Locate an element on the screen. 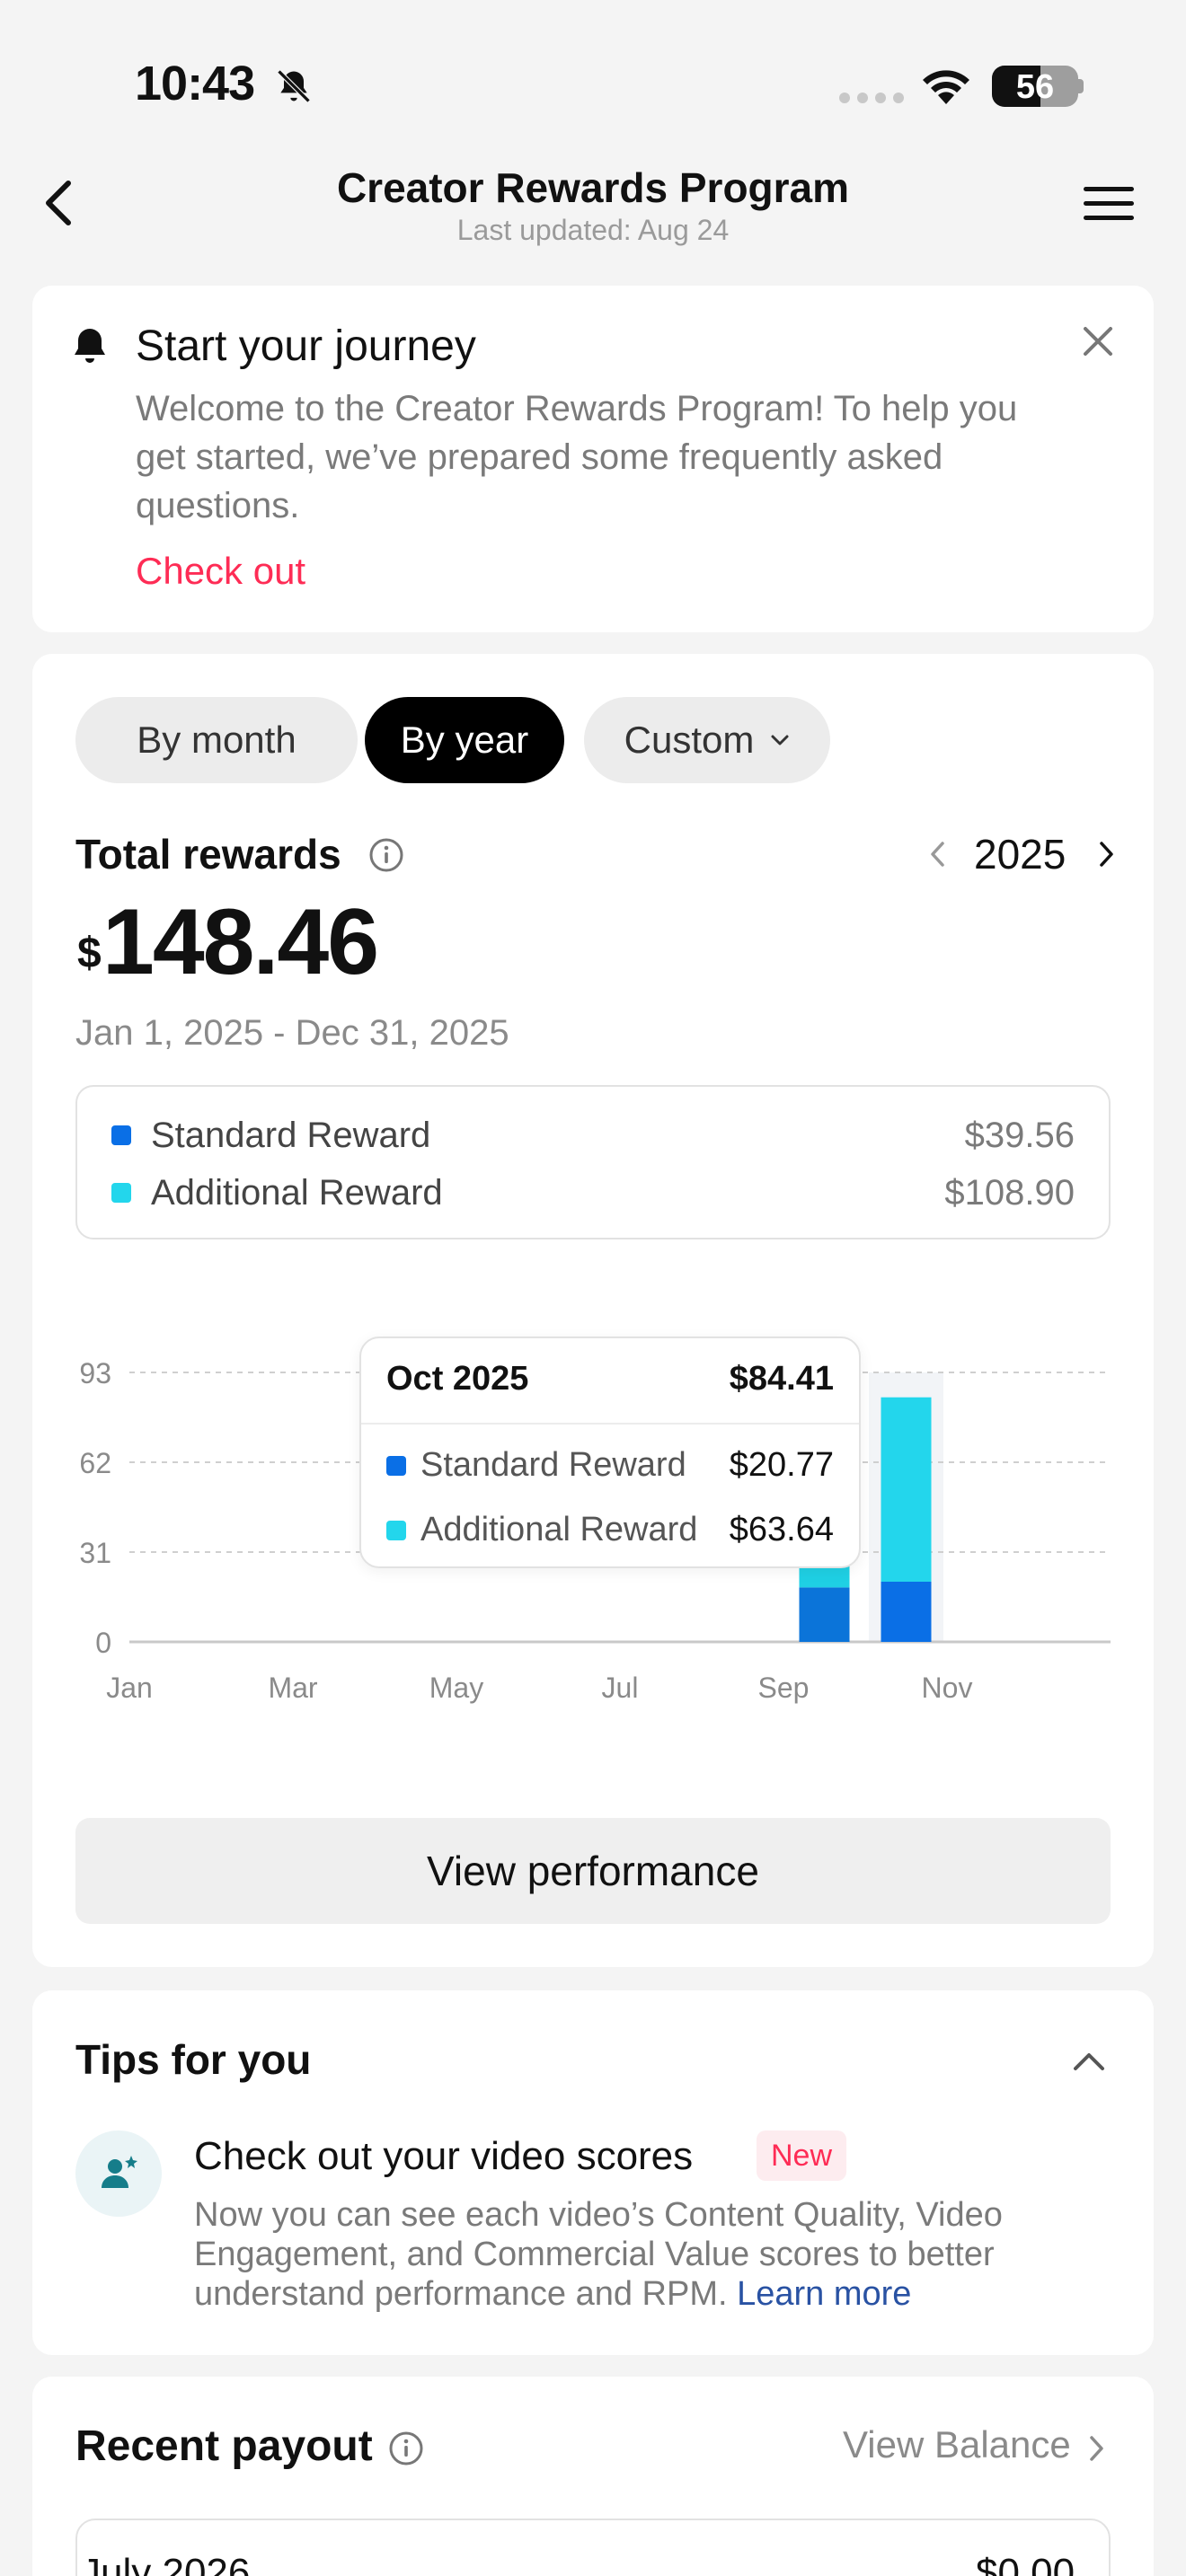 The height and width of the screenshot is (2576, 1186). page-title: Creator Rewards Program is located at coordinates (593, 187).